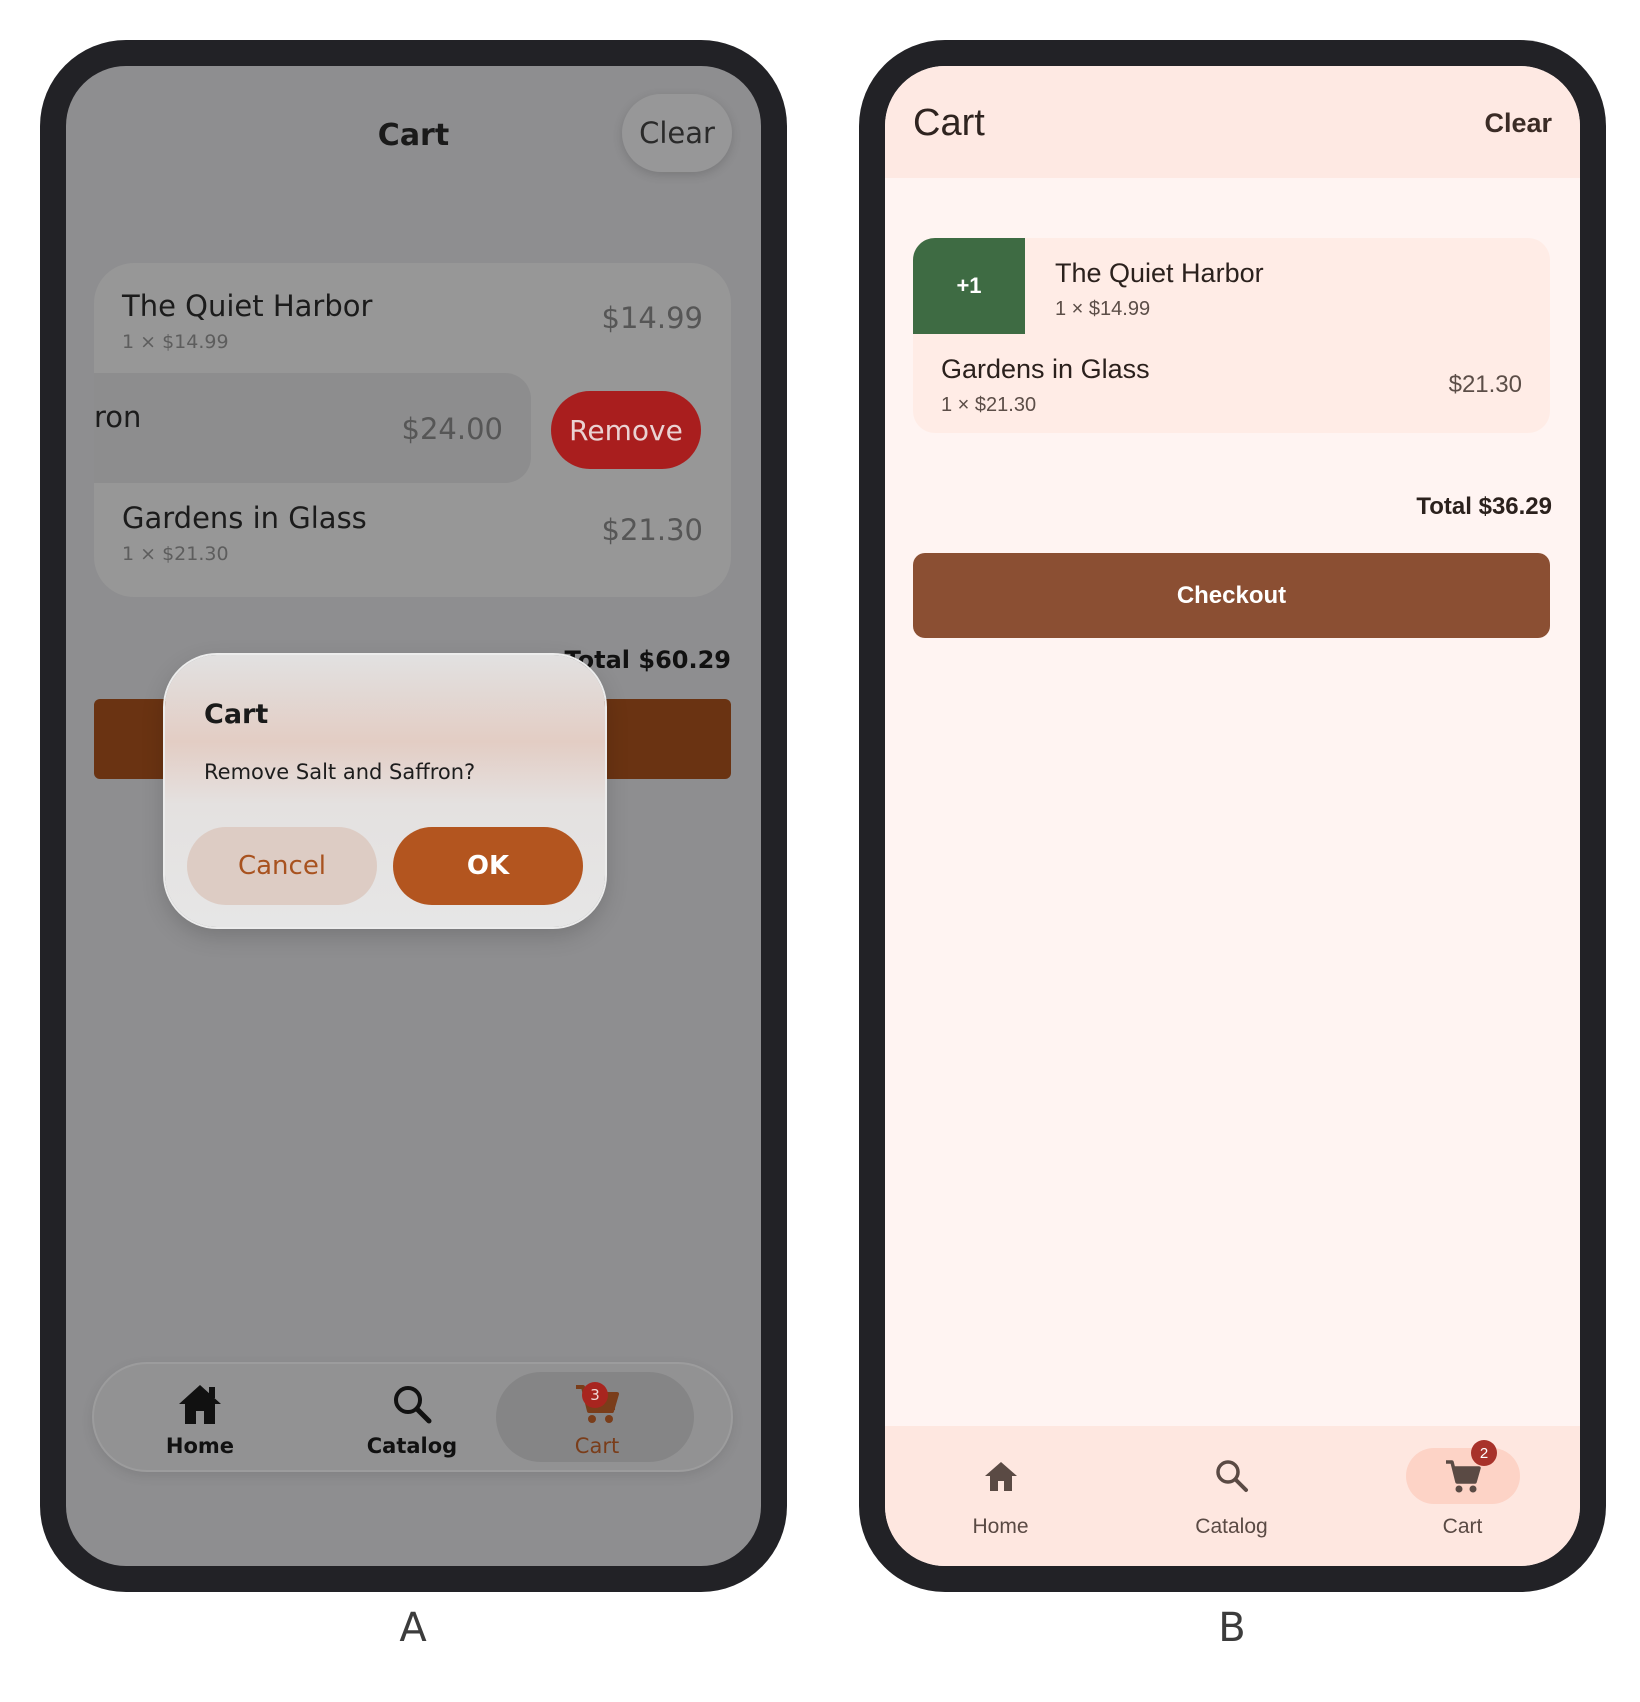 The height and width of the screenshot is (1702, 1640). I want to click on item-title: ron, so click(118, 417).